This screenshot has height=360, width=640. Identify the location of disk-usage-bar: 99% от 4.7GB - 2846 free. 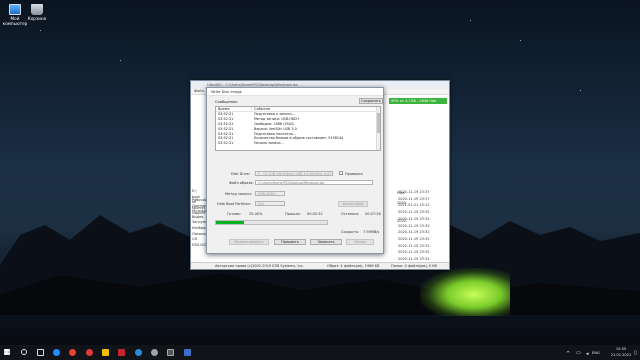
(418, 101).